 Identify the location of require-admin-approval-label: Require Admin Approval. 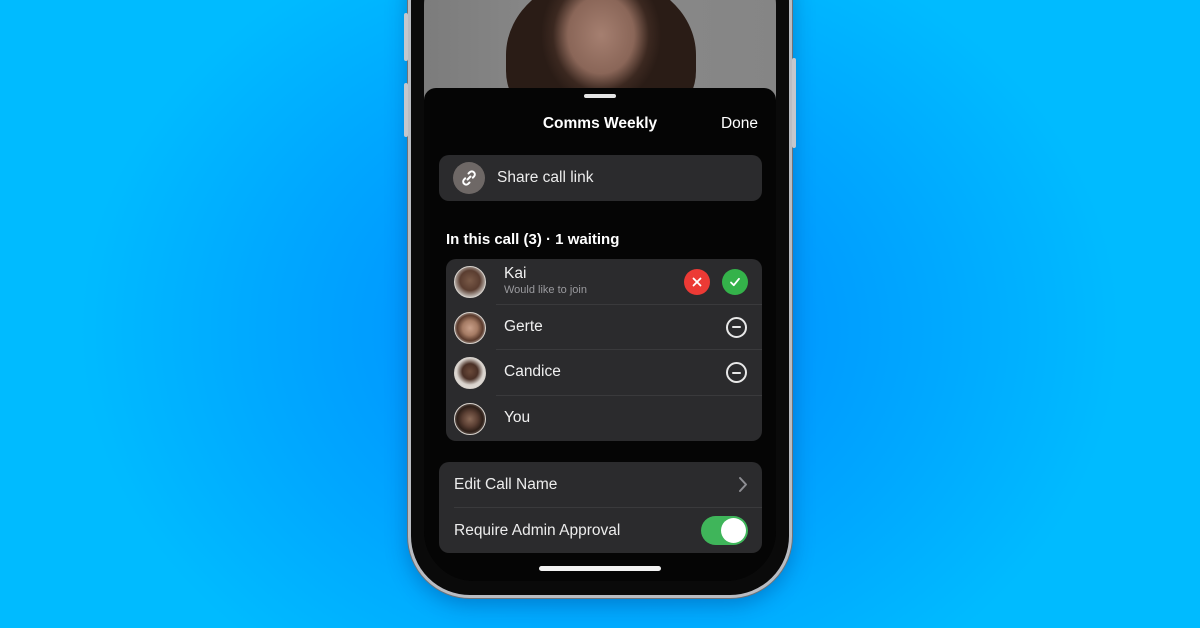
(537, 530).